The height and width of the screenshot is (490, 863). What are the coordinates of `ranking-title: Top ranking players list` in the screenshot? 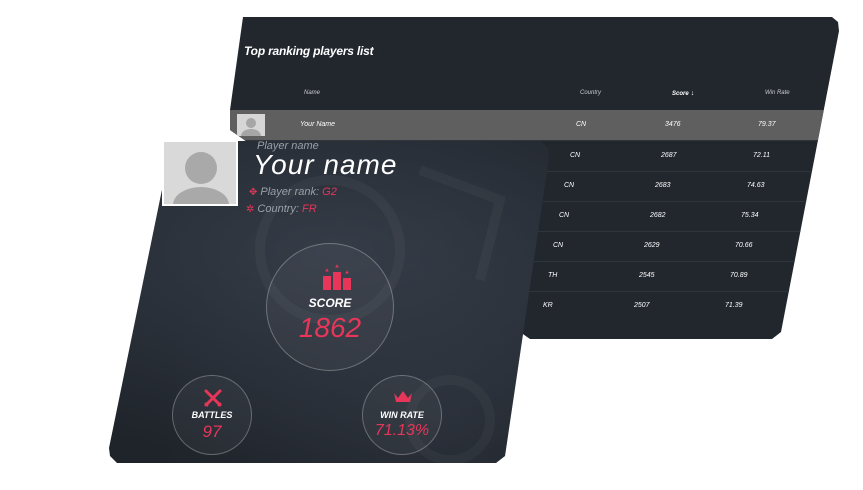 It's located at (309, 51).